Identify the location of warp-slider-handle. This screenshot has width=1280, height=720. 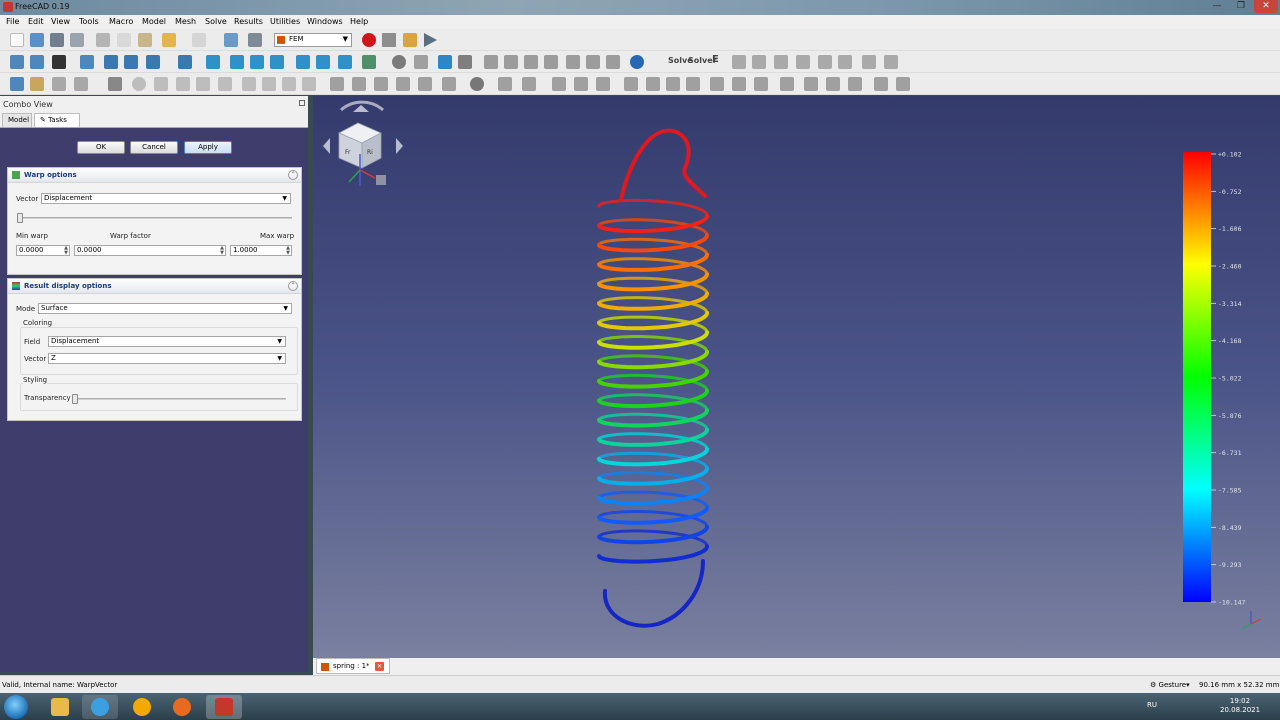
(20, 218).